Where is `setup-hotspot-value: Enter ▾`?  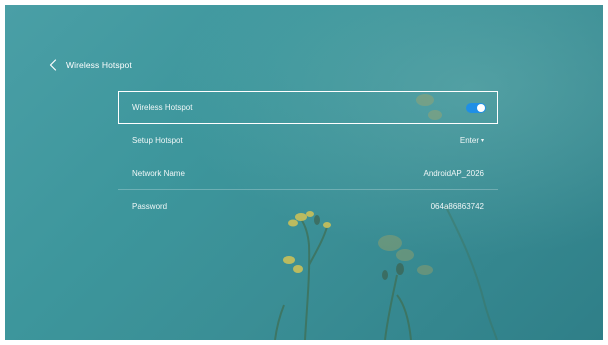
setup-hotspot-value: Enter ▾ is located at coordinates (472, 140).